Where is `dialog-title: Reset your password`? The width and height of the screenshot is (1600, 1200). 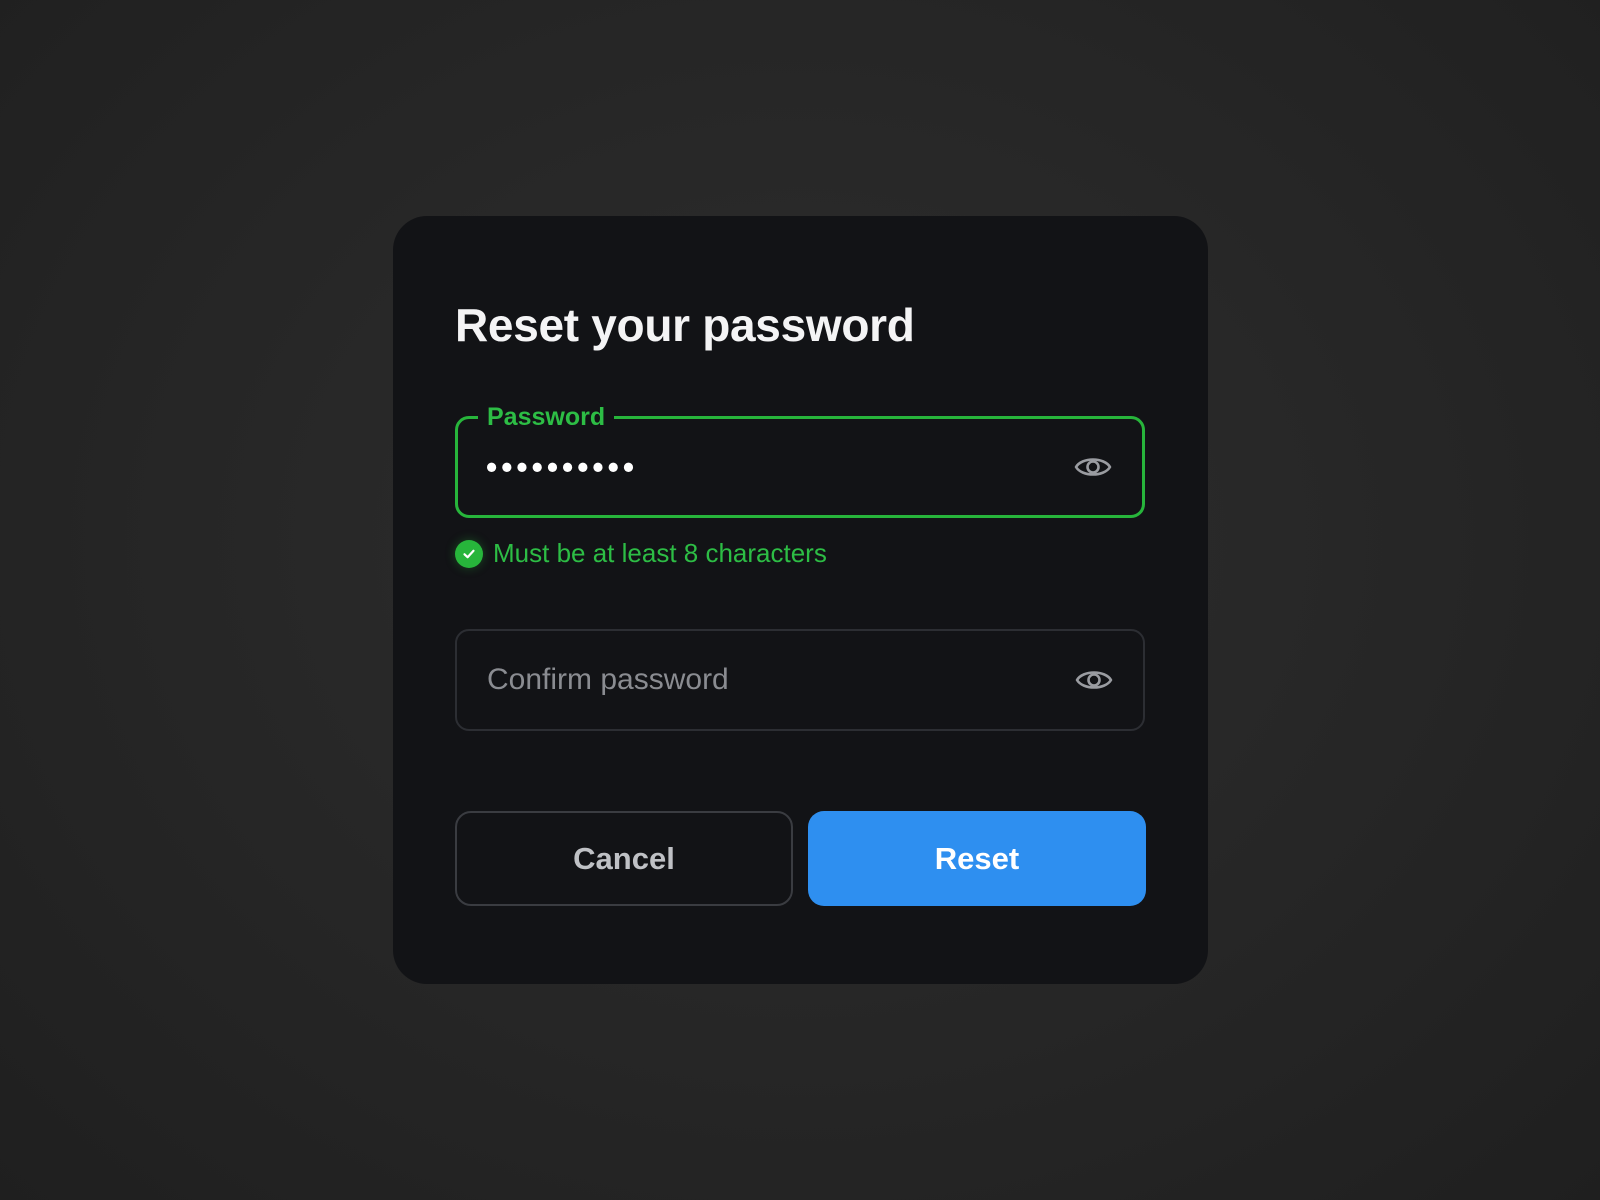 dialog-title: Reset your password is located at coordinates (685, 325).